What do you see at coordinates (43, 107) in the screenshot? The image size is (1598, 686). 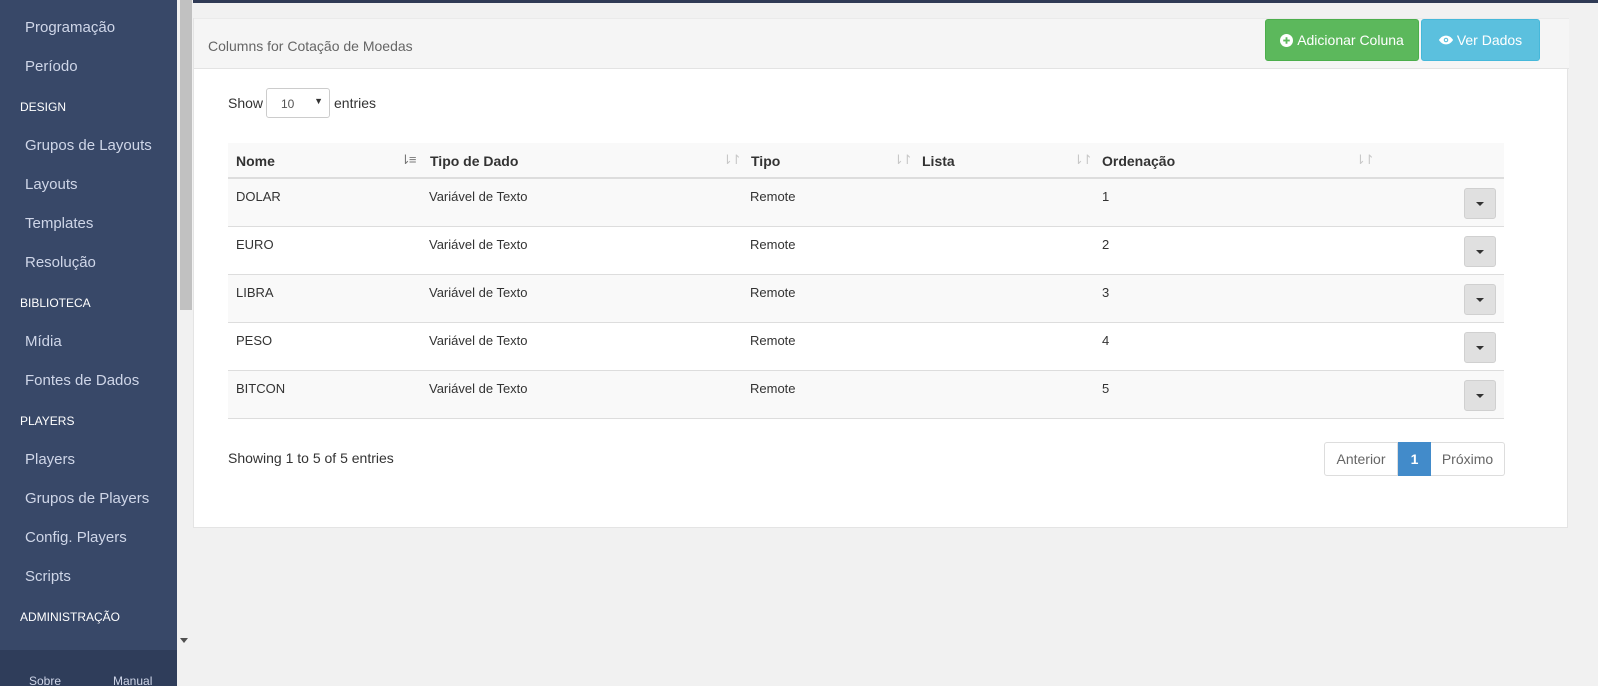 I see `sidebar-header-design: DESIGN` at bounding box center [43, 107].